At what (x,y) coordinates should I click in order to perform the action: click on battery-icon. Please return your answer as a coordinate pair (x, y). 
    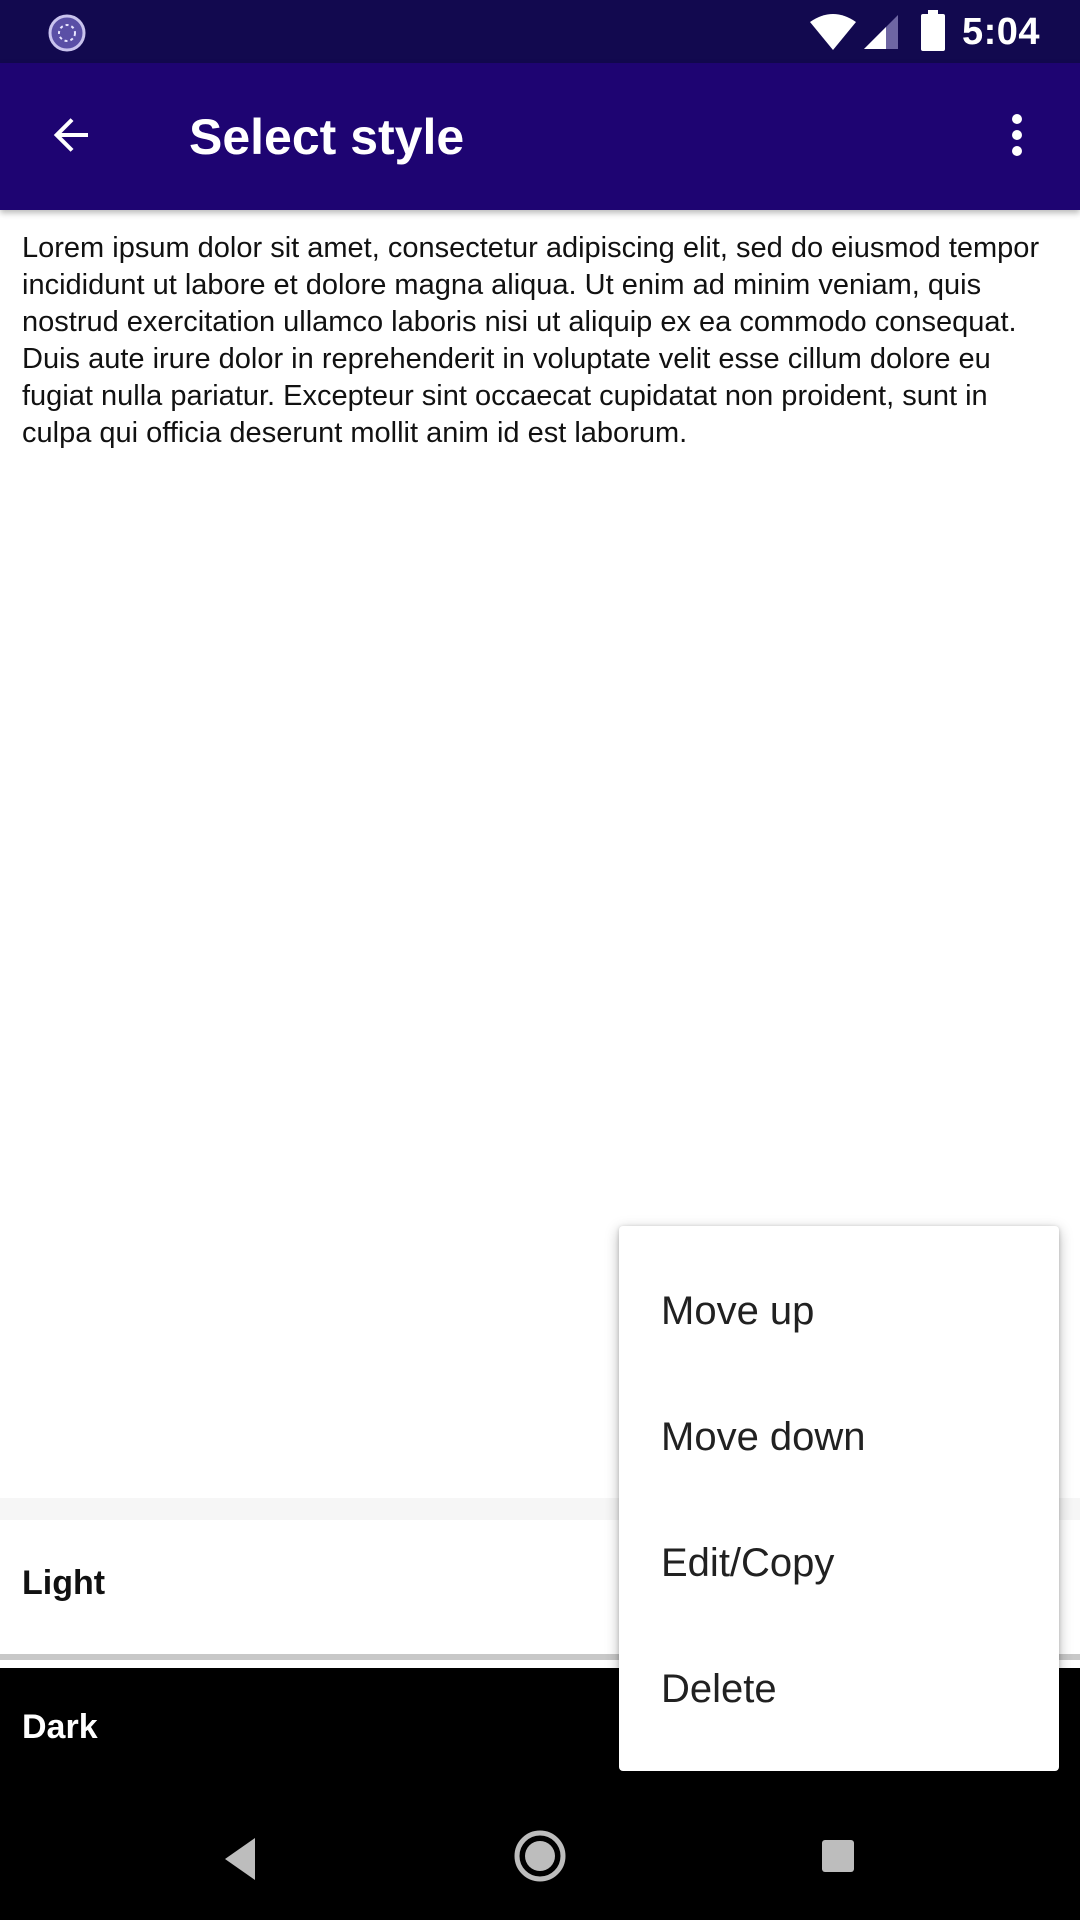
    Looking at the image, I should click on (933, 31).